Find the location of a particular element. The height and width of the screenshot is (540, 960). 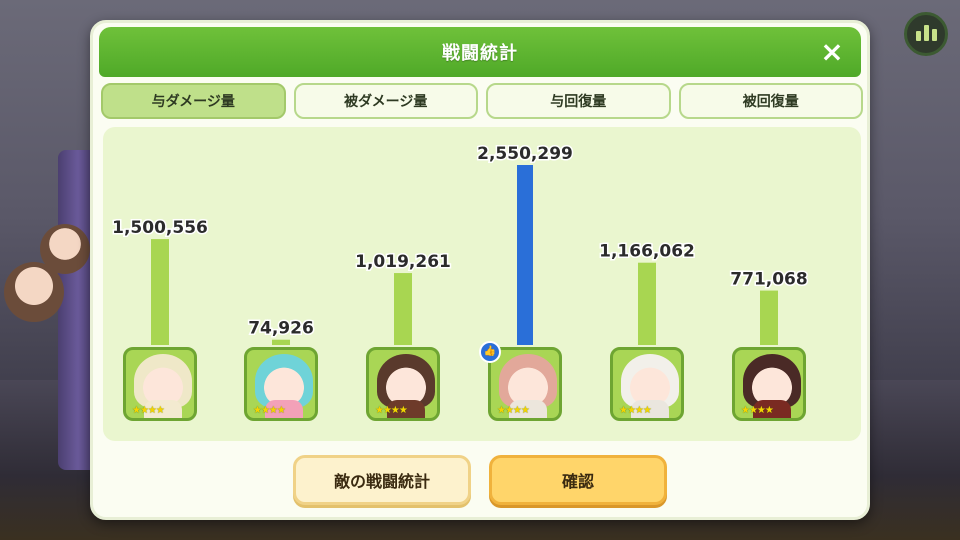

enemy-stats-button: 敵の戦闘統計 is located at coordinates (382, 480).